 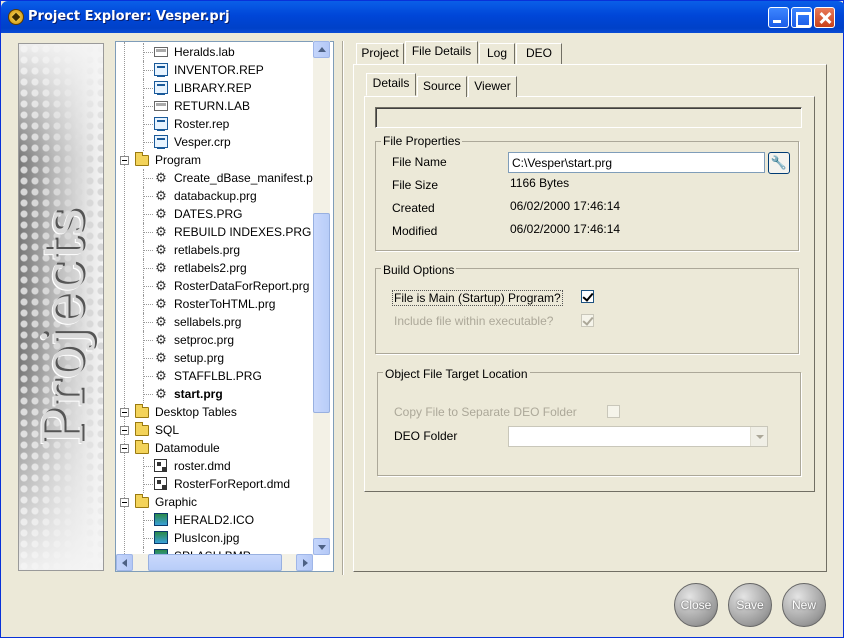 What do you see at coordinates (216, 502) in the screenshot?
I see `tree-folder-item: Graphic` at bounding box center [216, 502].